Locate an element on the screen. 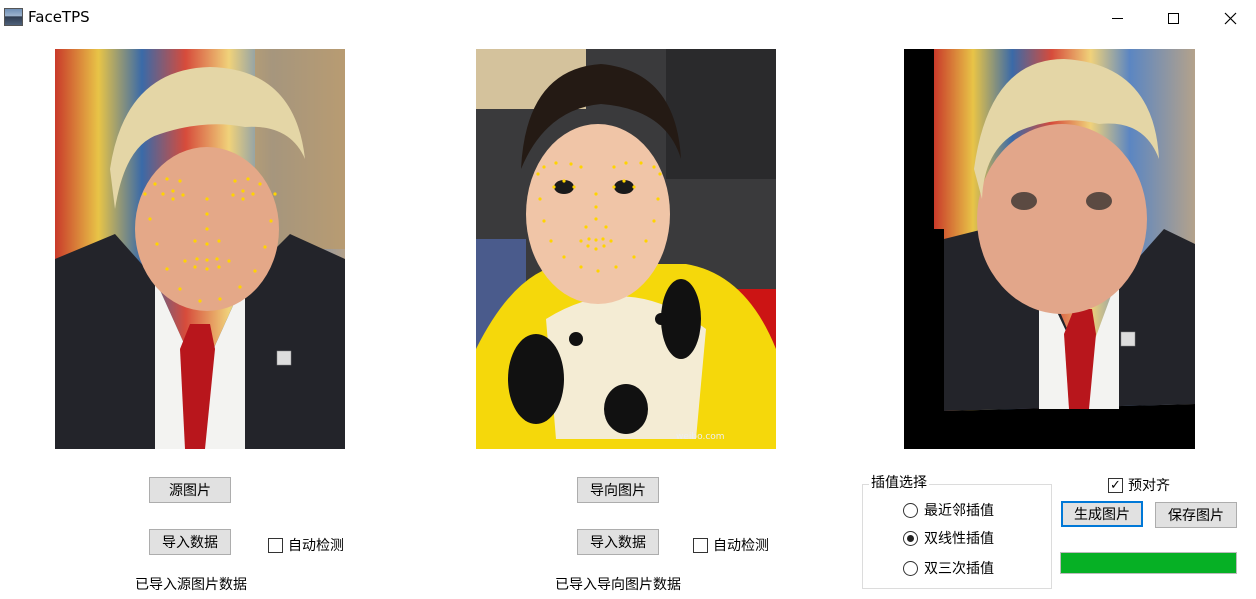 The height and width of the screenshot is (599, 1256). close-icon is located at coordinates (1230, 18).